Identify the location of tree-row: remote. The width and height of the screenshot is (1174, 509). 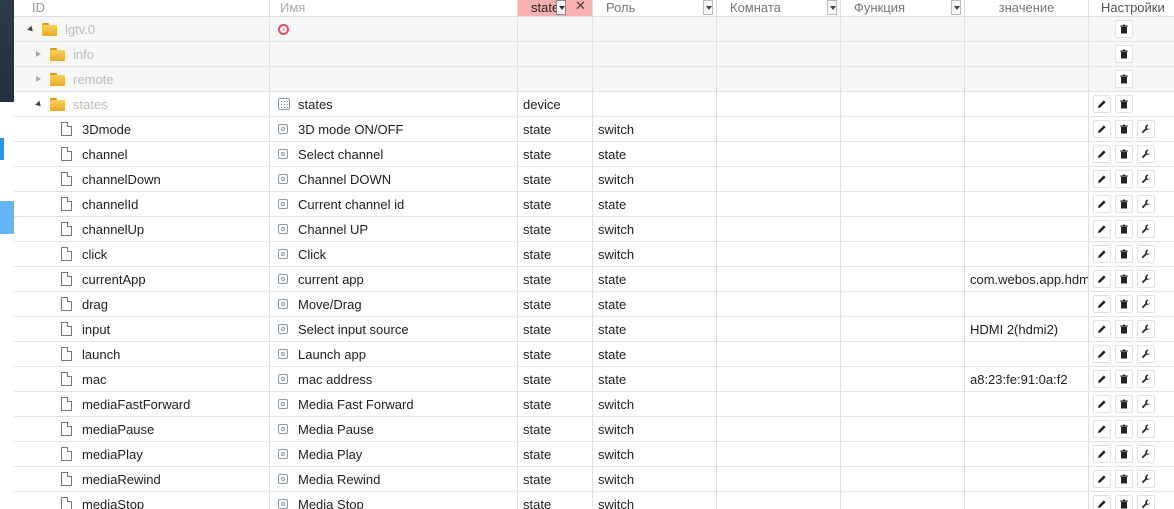
(594, 79).